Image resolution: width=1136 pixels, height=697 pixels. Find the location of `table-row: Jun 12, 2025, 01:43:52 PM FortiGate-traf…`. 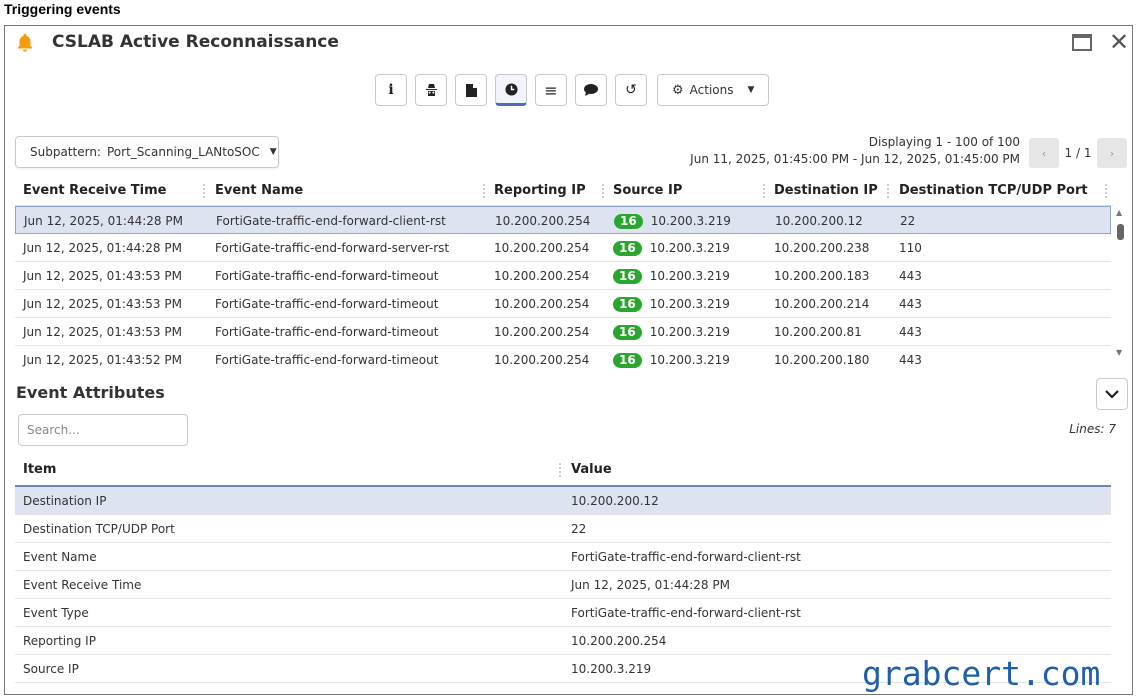

table-row: Jun 12, 2025, 01:43:52 PM FortiGate-traf… is located at coordinates (563, 359).